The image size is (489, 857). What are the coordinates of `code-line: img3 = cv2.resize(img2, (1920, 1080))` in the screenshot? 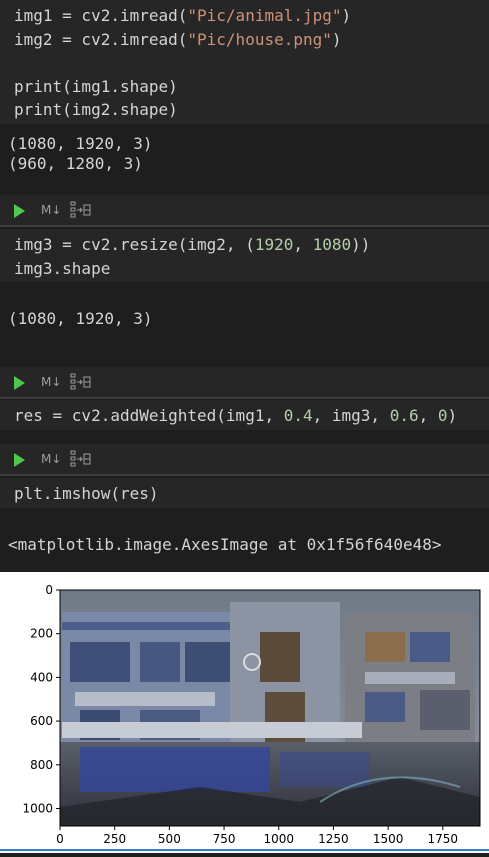 It's located at (244, 245).